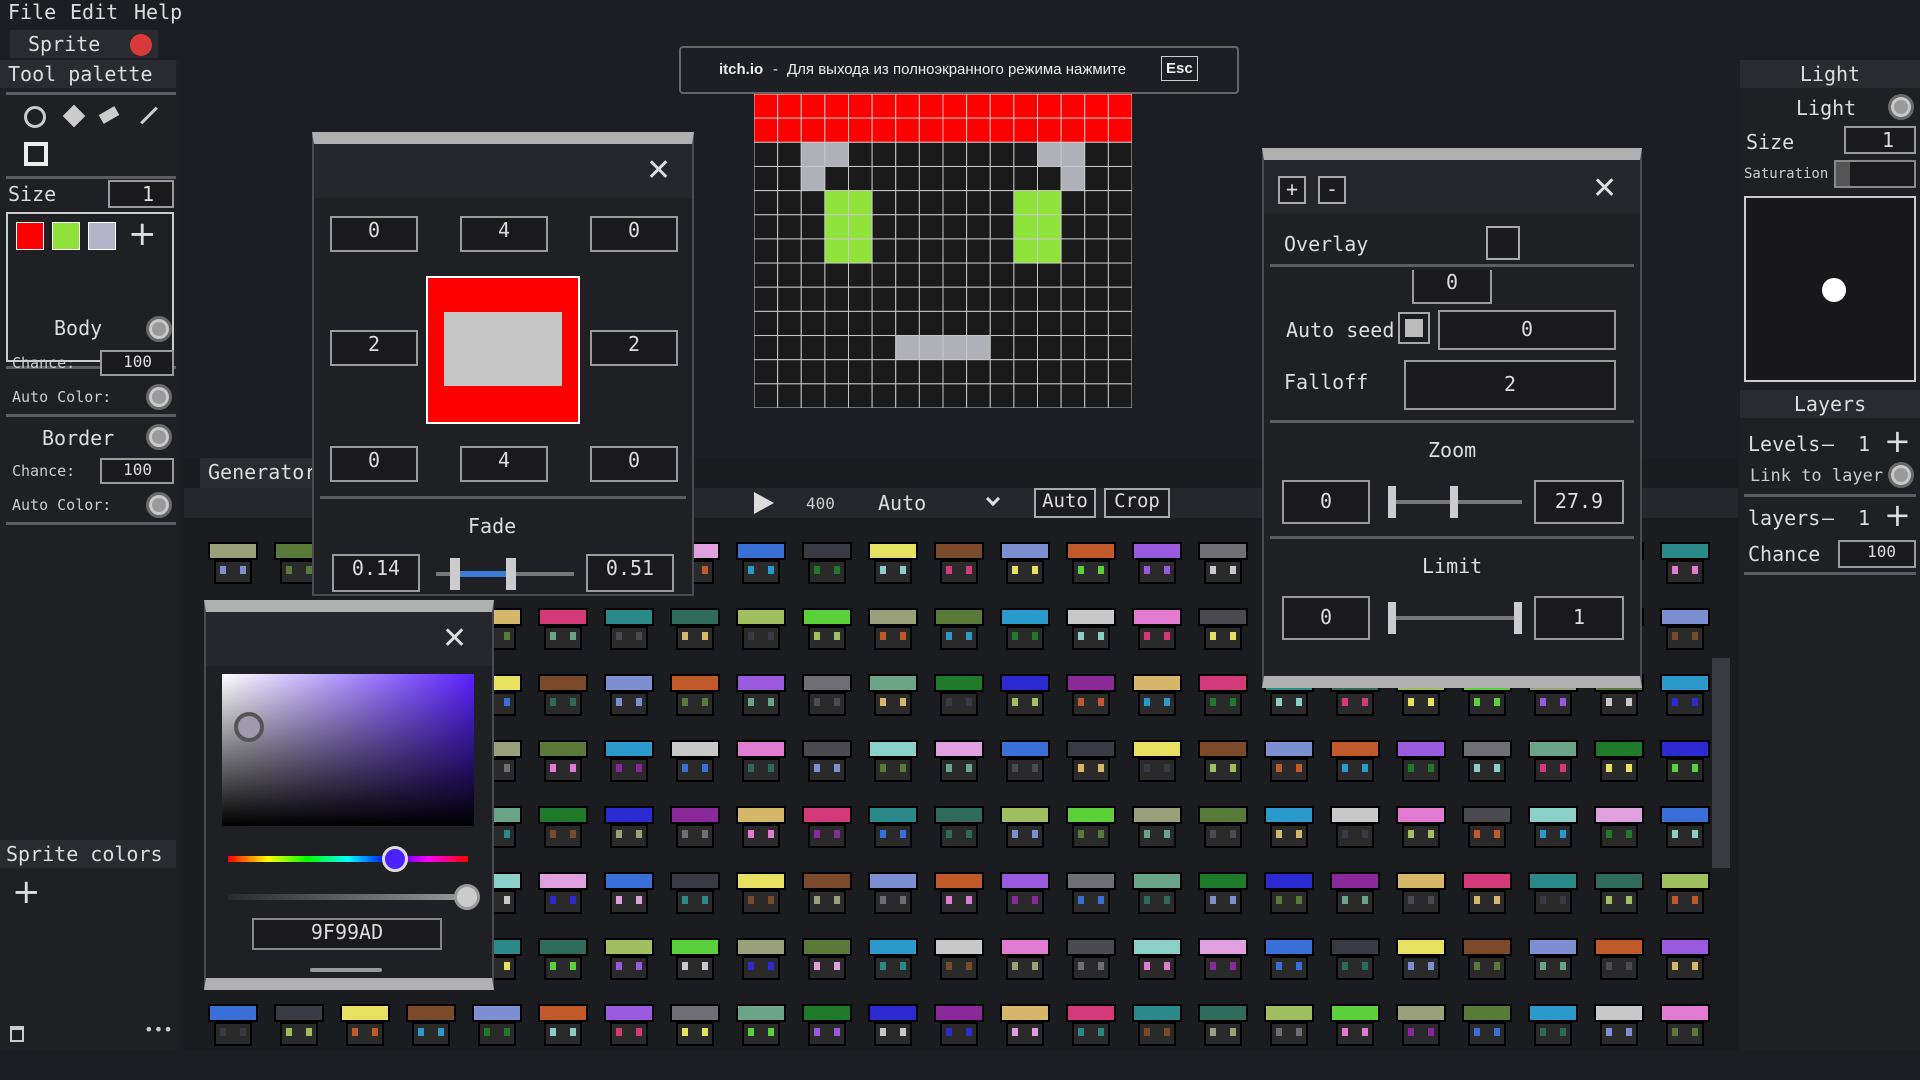 This screenshot has width=1920, height=1080. What do you see at coordinates (1721, 763) in the screenshot?
I see `gallery-scrollbar` at bounding box center [1721, 763].